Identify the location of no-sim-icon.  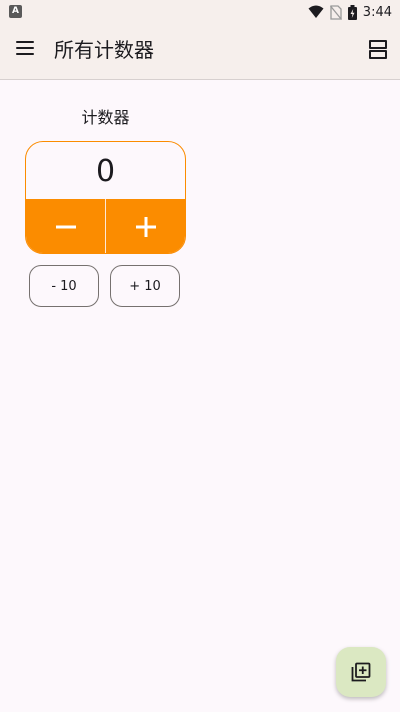
(335, 12).